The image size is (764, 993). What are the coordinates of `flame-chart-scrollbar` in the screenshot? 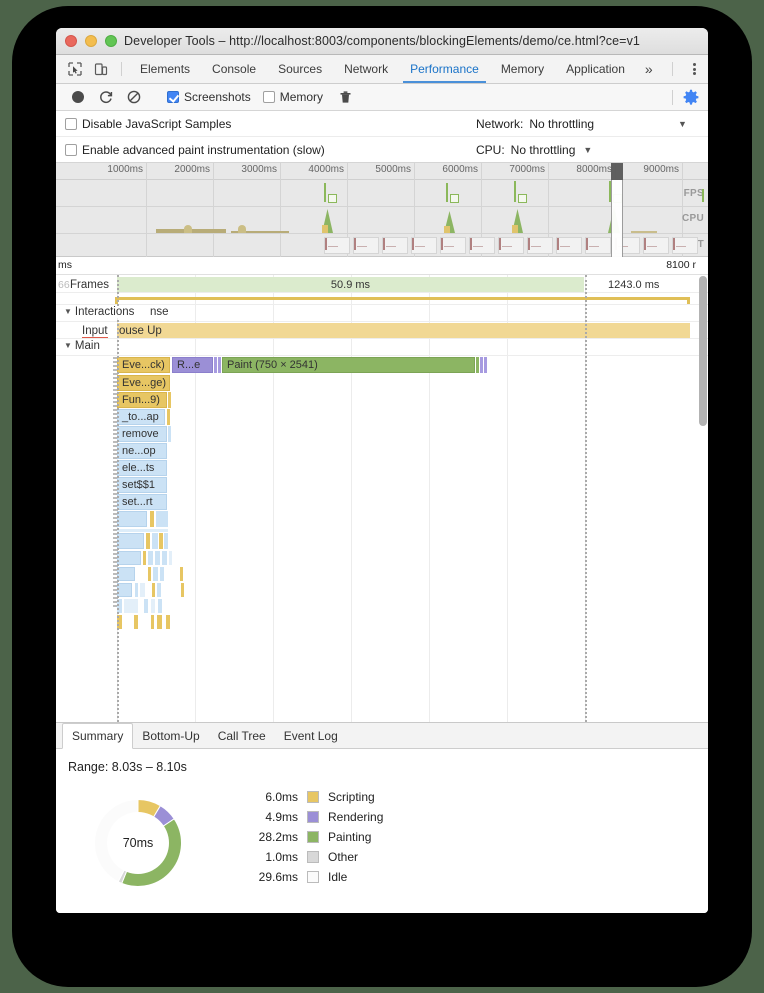 It's located at (703, 351).